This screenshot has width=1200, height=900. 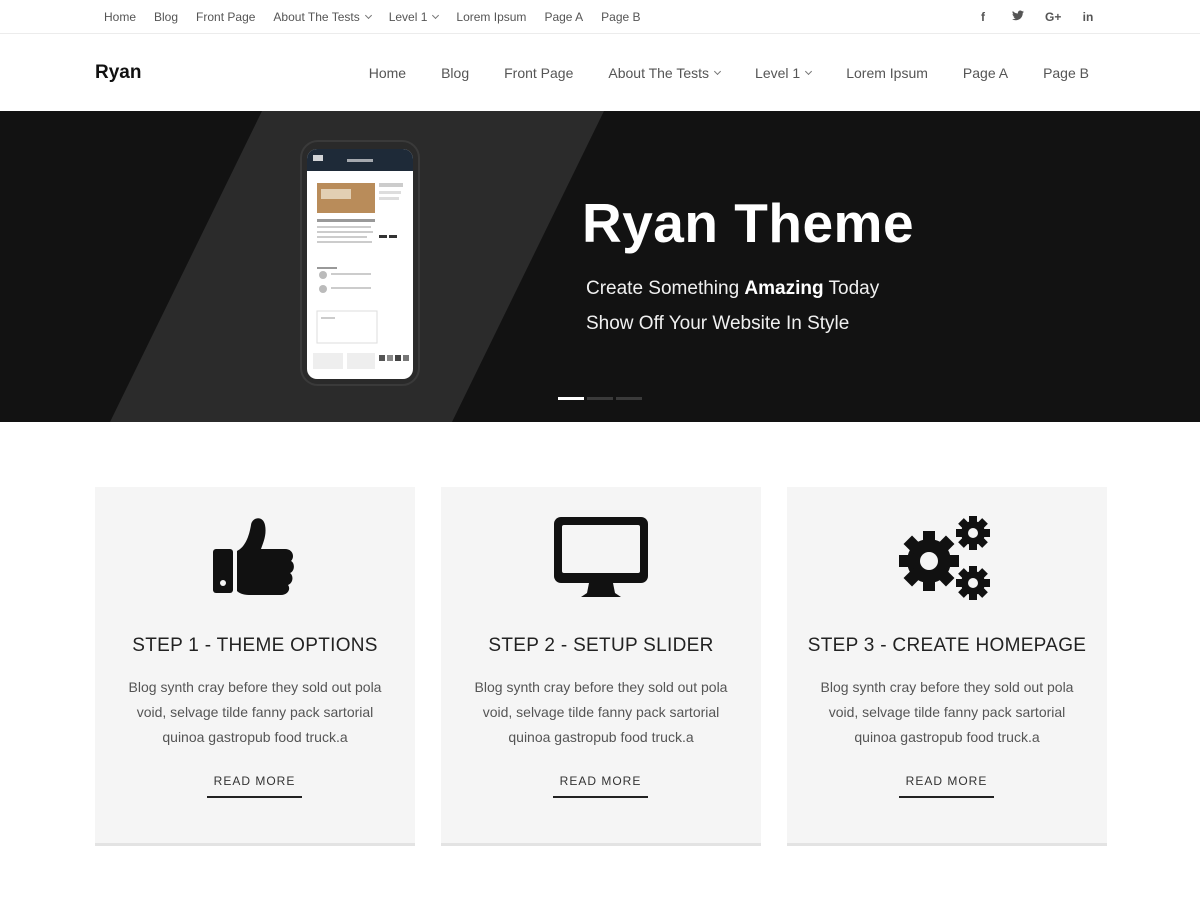 I want to click on nav-home-label: Home, so click(x=387, y=72).